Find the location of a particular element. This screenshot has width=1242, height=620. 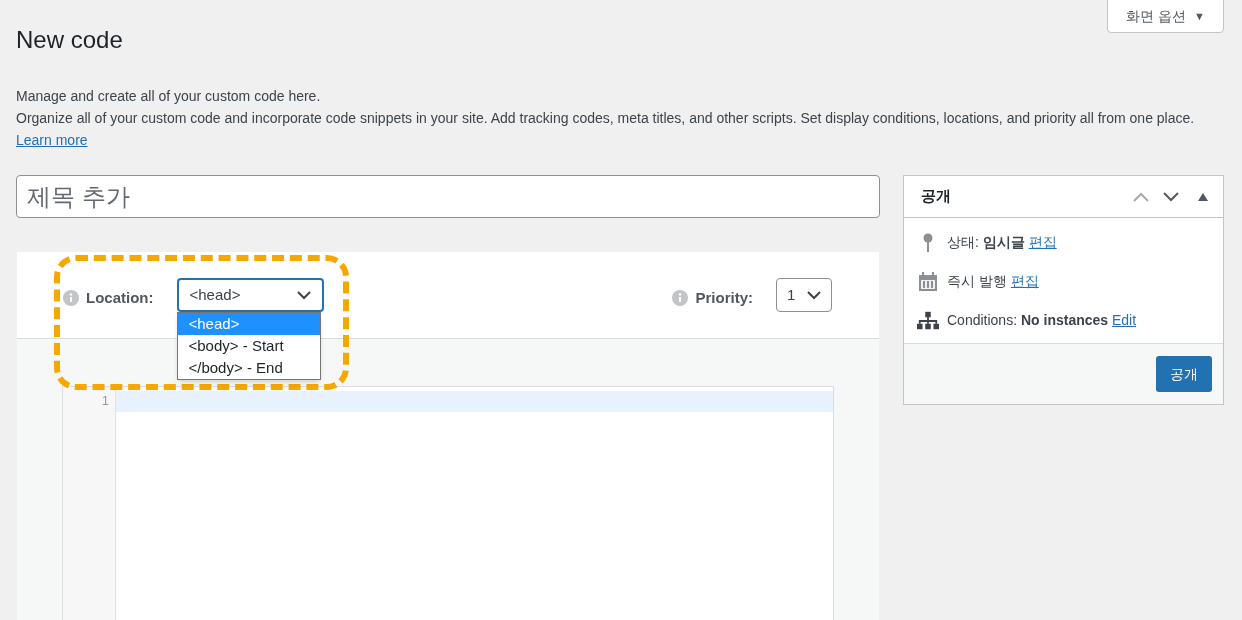

line-number: 1 is located at coordinates (105, 401).